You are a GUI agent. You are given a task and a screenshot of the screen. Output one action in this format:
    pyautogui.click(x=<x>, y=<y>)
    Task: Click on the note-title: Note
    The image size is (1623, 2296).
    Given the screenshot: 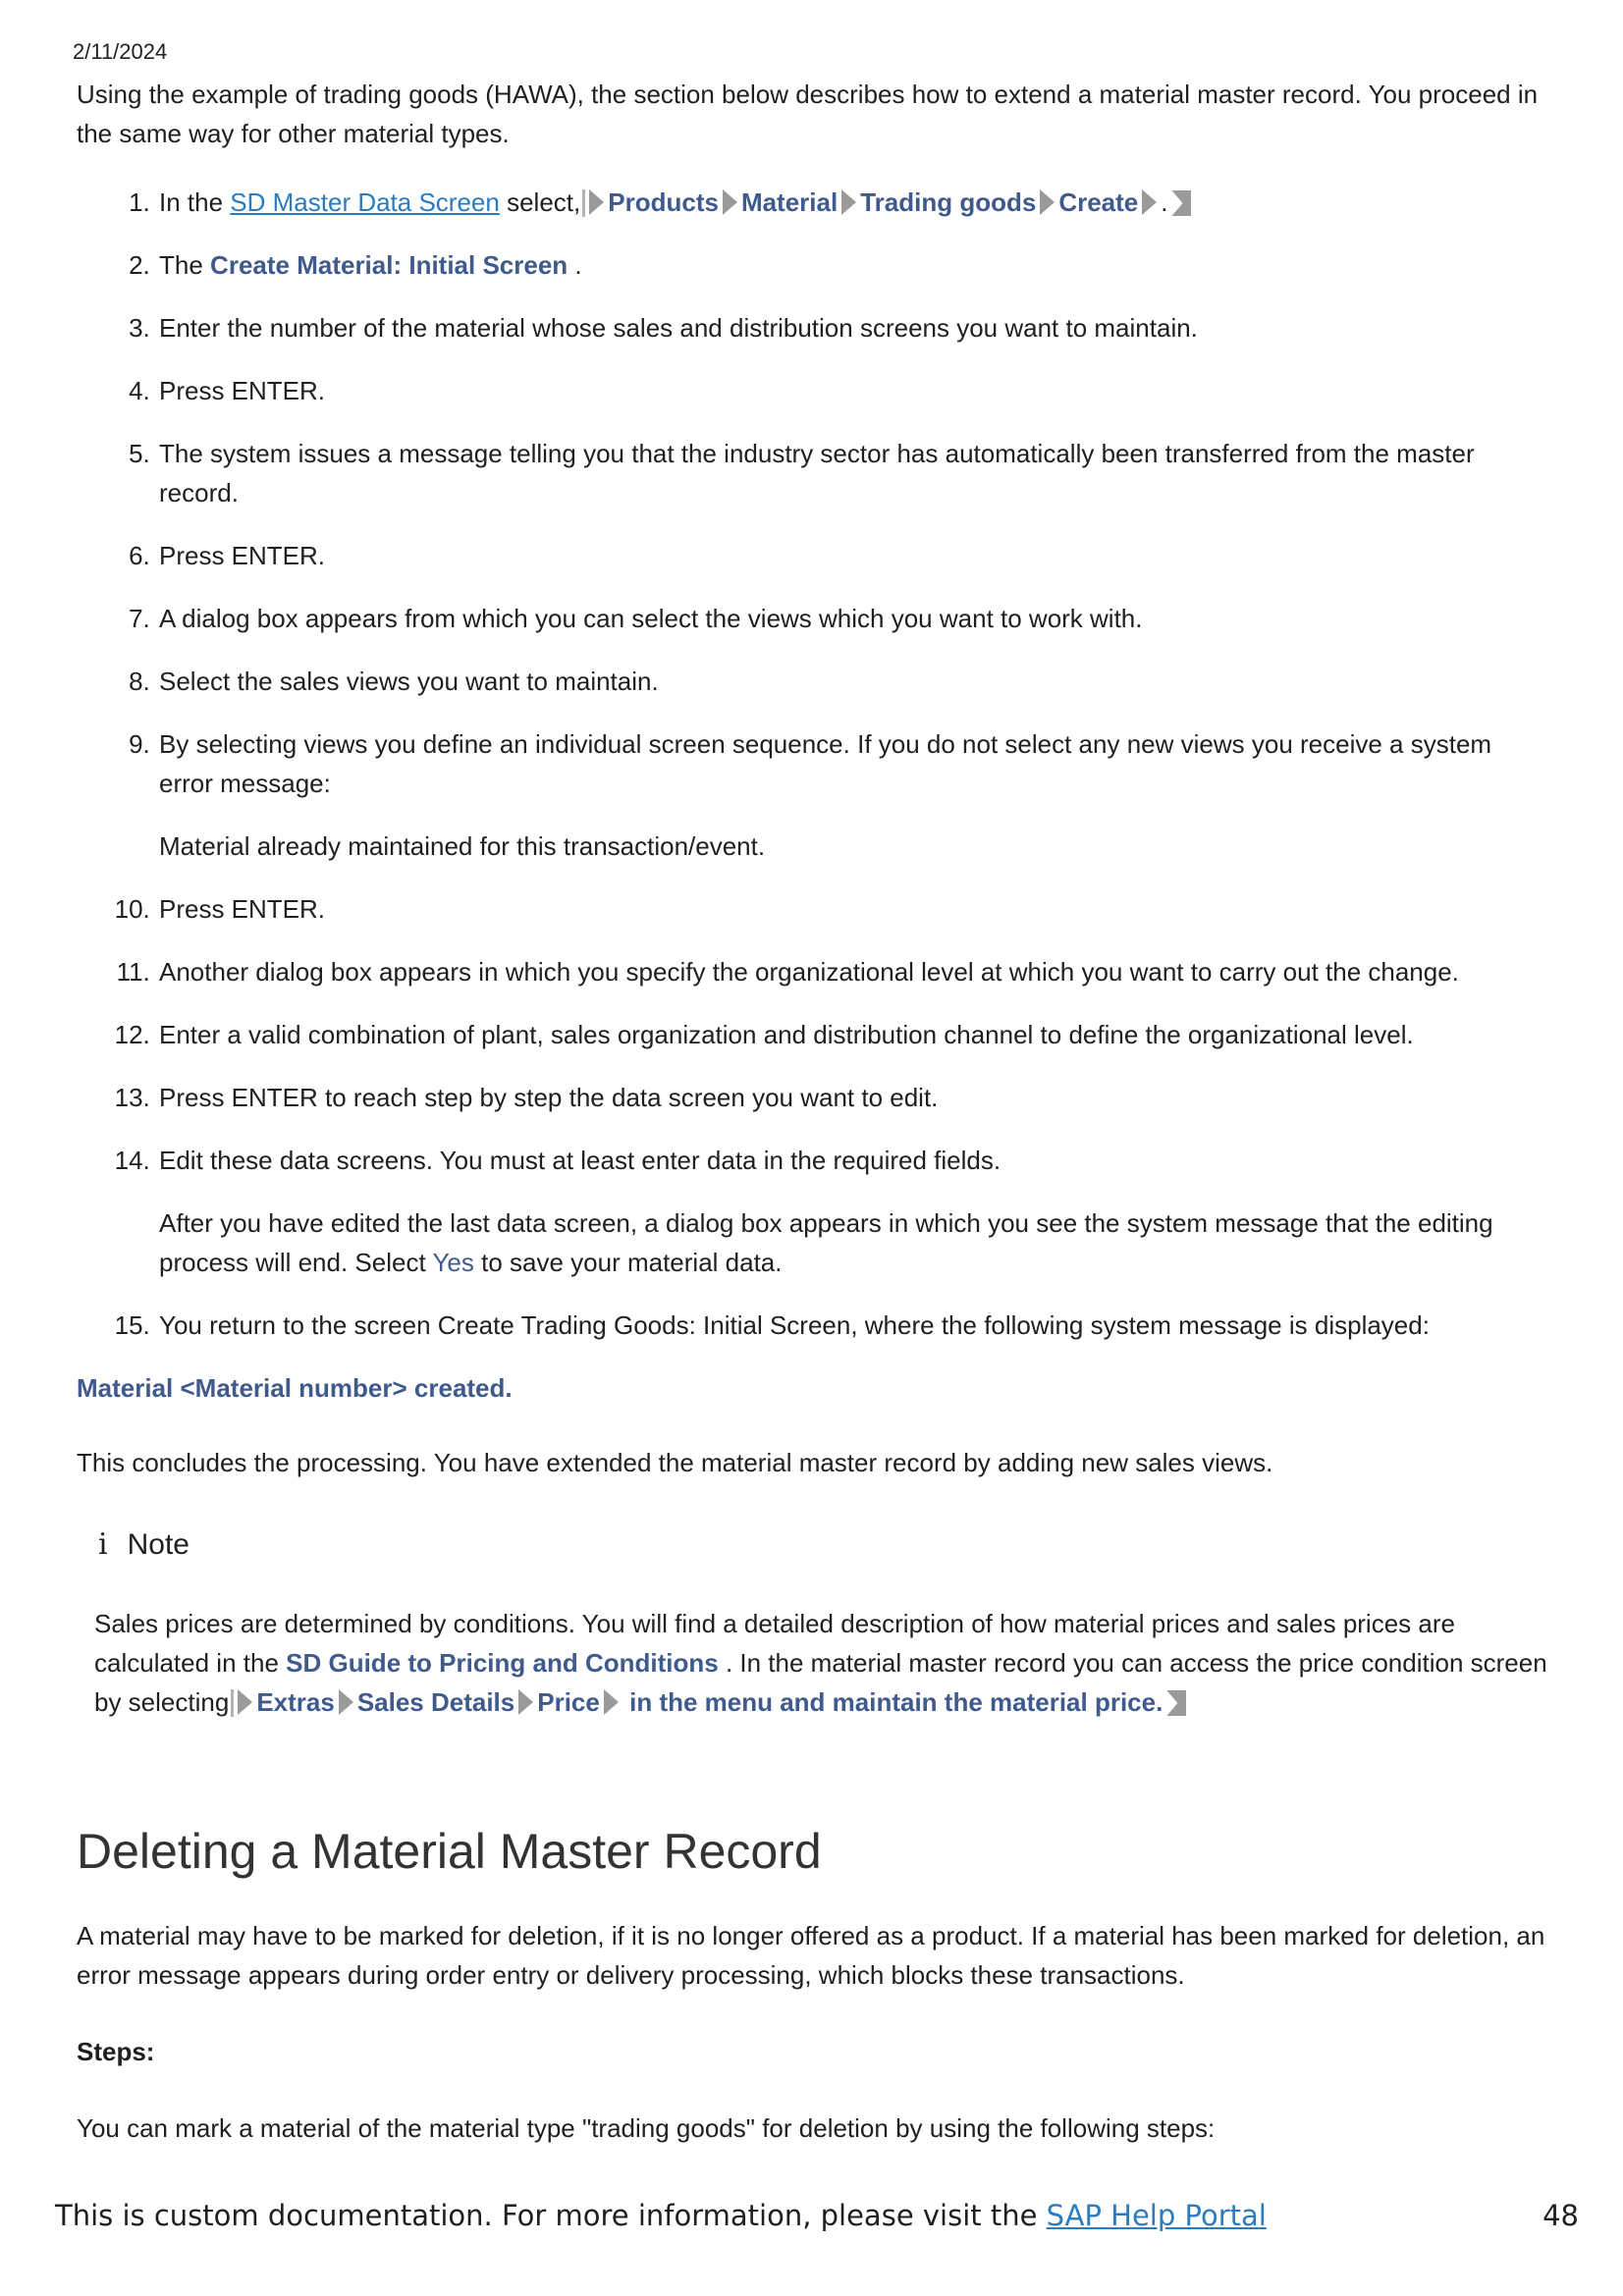 What is the action you would take?
    pyautogui.click(x=158, y=1545)
    